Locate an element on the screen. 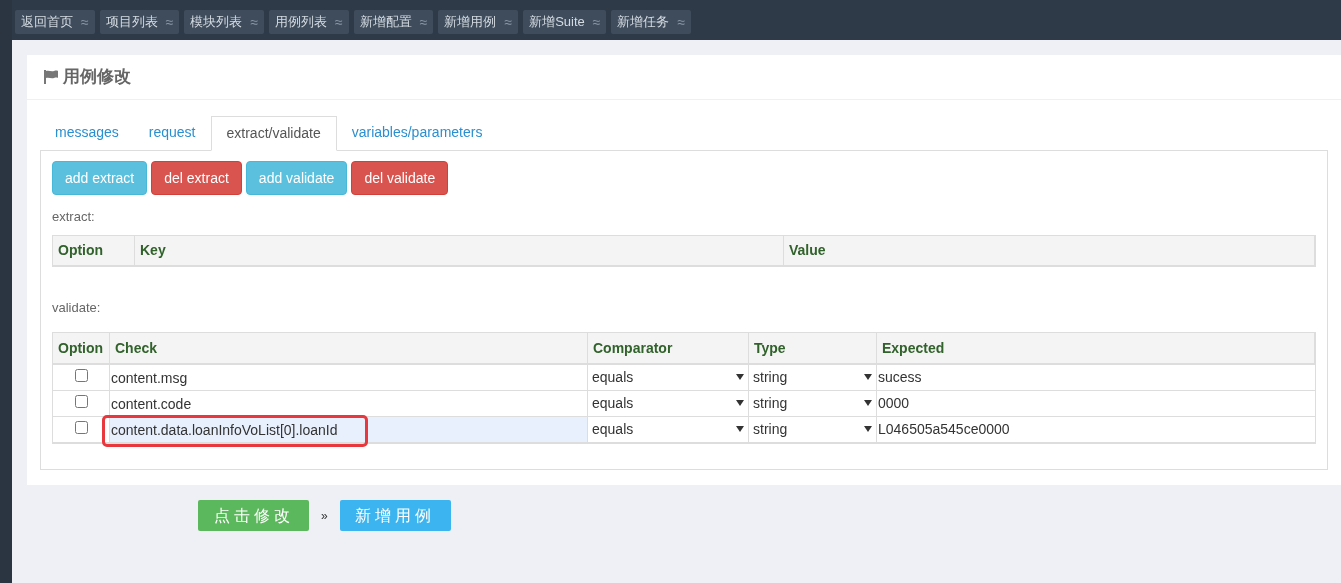 This screenshot has width=1341, height=583. nav-button: 返回首页 ≈ is located at coordinates (55, 22).